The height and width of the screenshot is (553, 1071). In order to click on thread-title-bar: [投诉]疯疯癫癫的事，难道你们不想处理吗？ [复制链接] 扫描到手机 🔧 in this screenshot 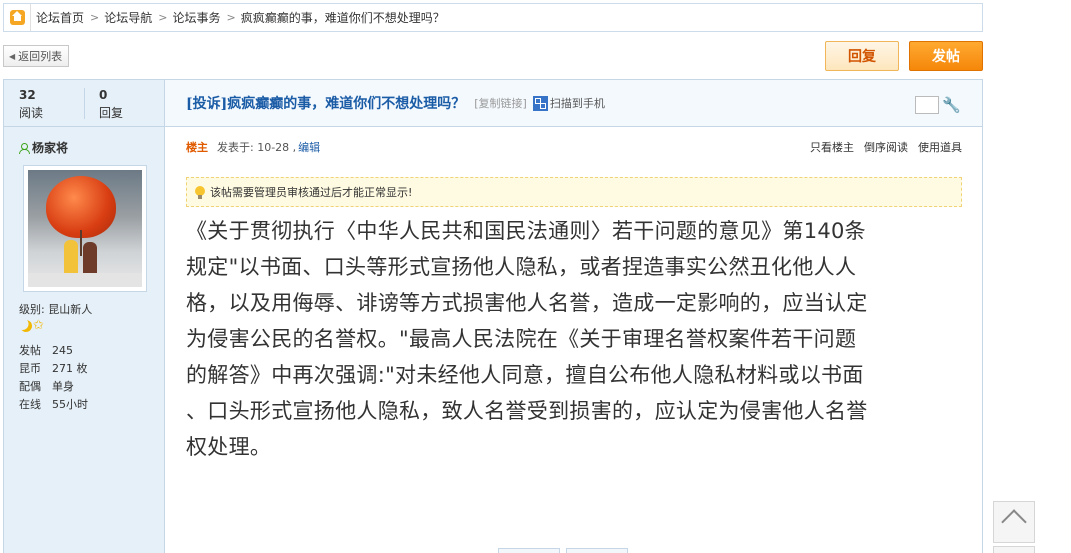, I will do `click(573, 103)`.